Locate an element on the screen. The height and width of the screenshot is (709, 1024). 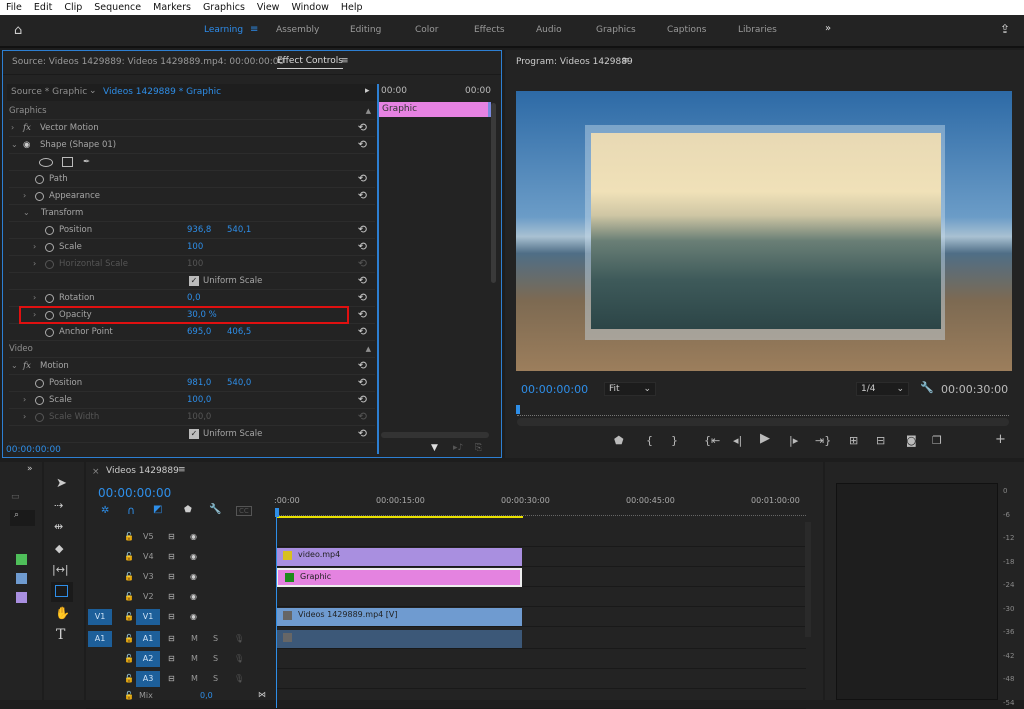
property-value: 981,0 is located at coordinates (199, 383).